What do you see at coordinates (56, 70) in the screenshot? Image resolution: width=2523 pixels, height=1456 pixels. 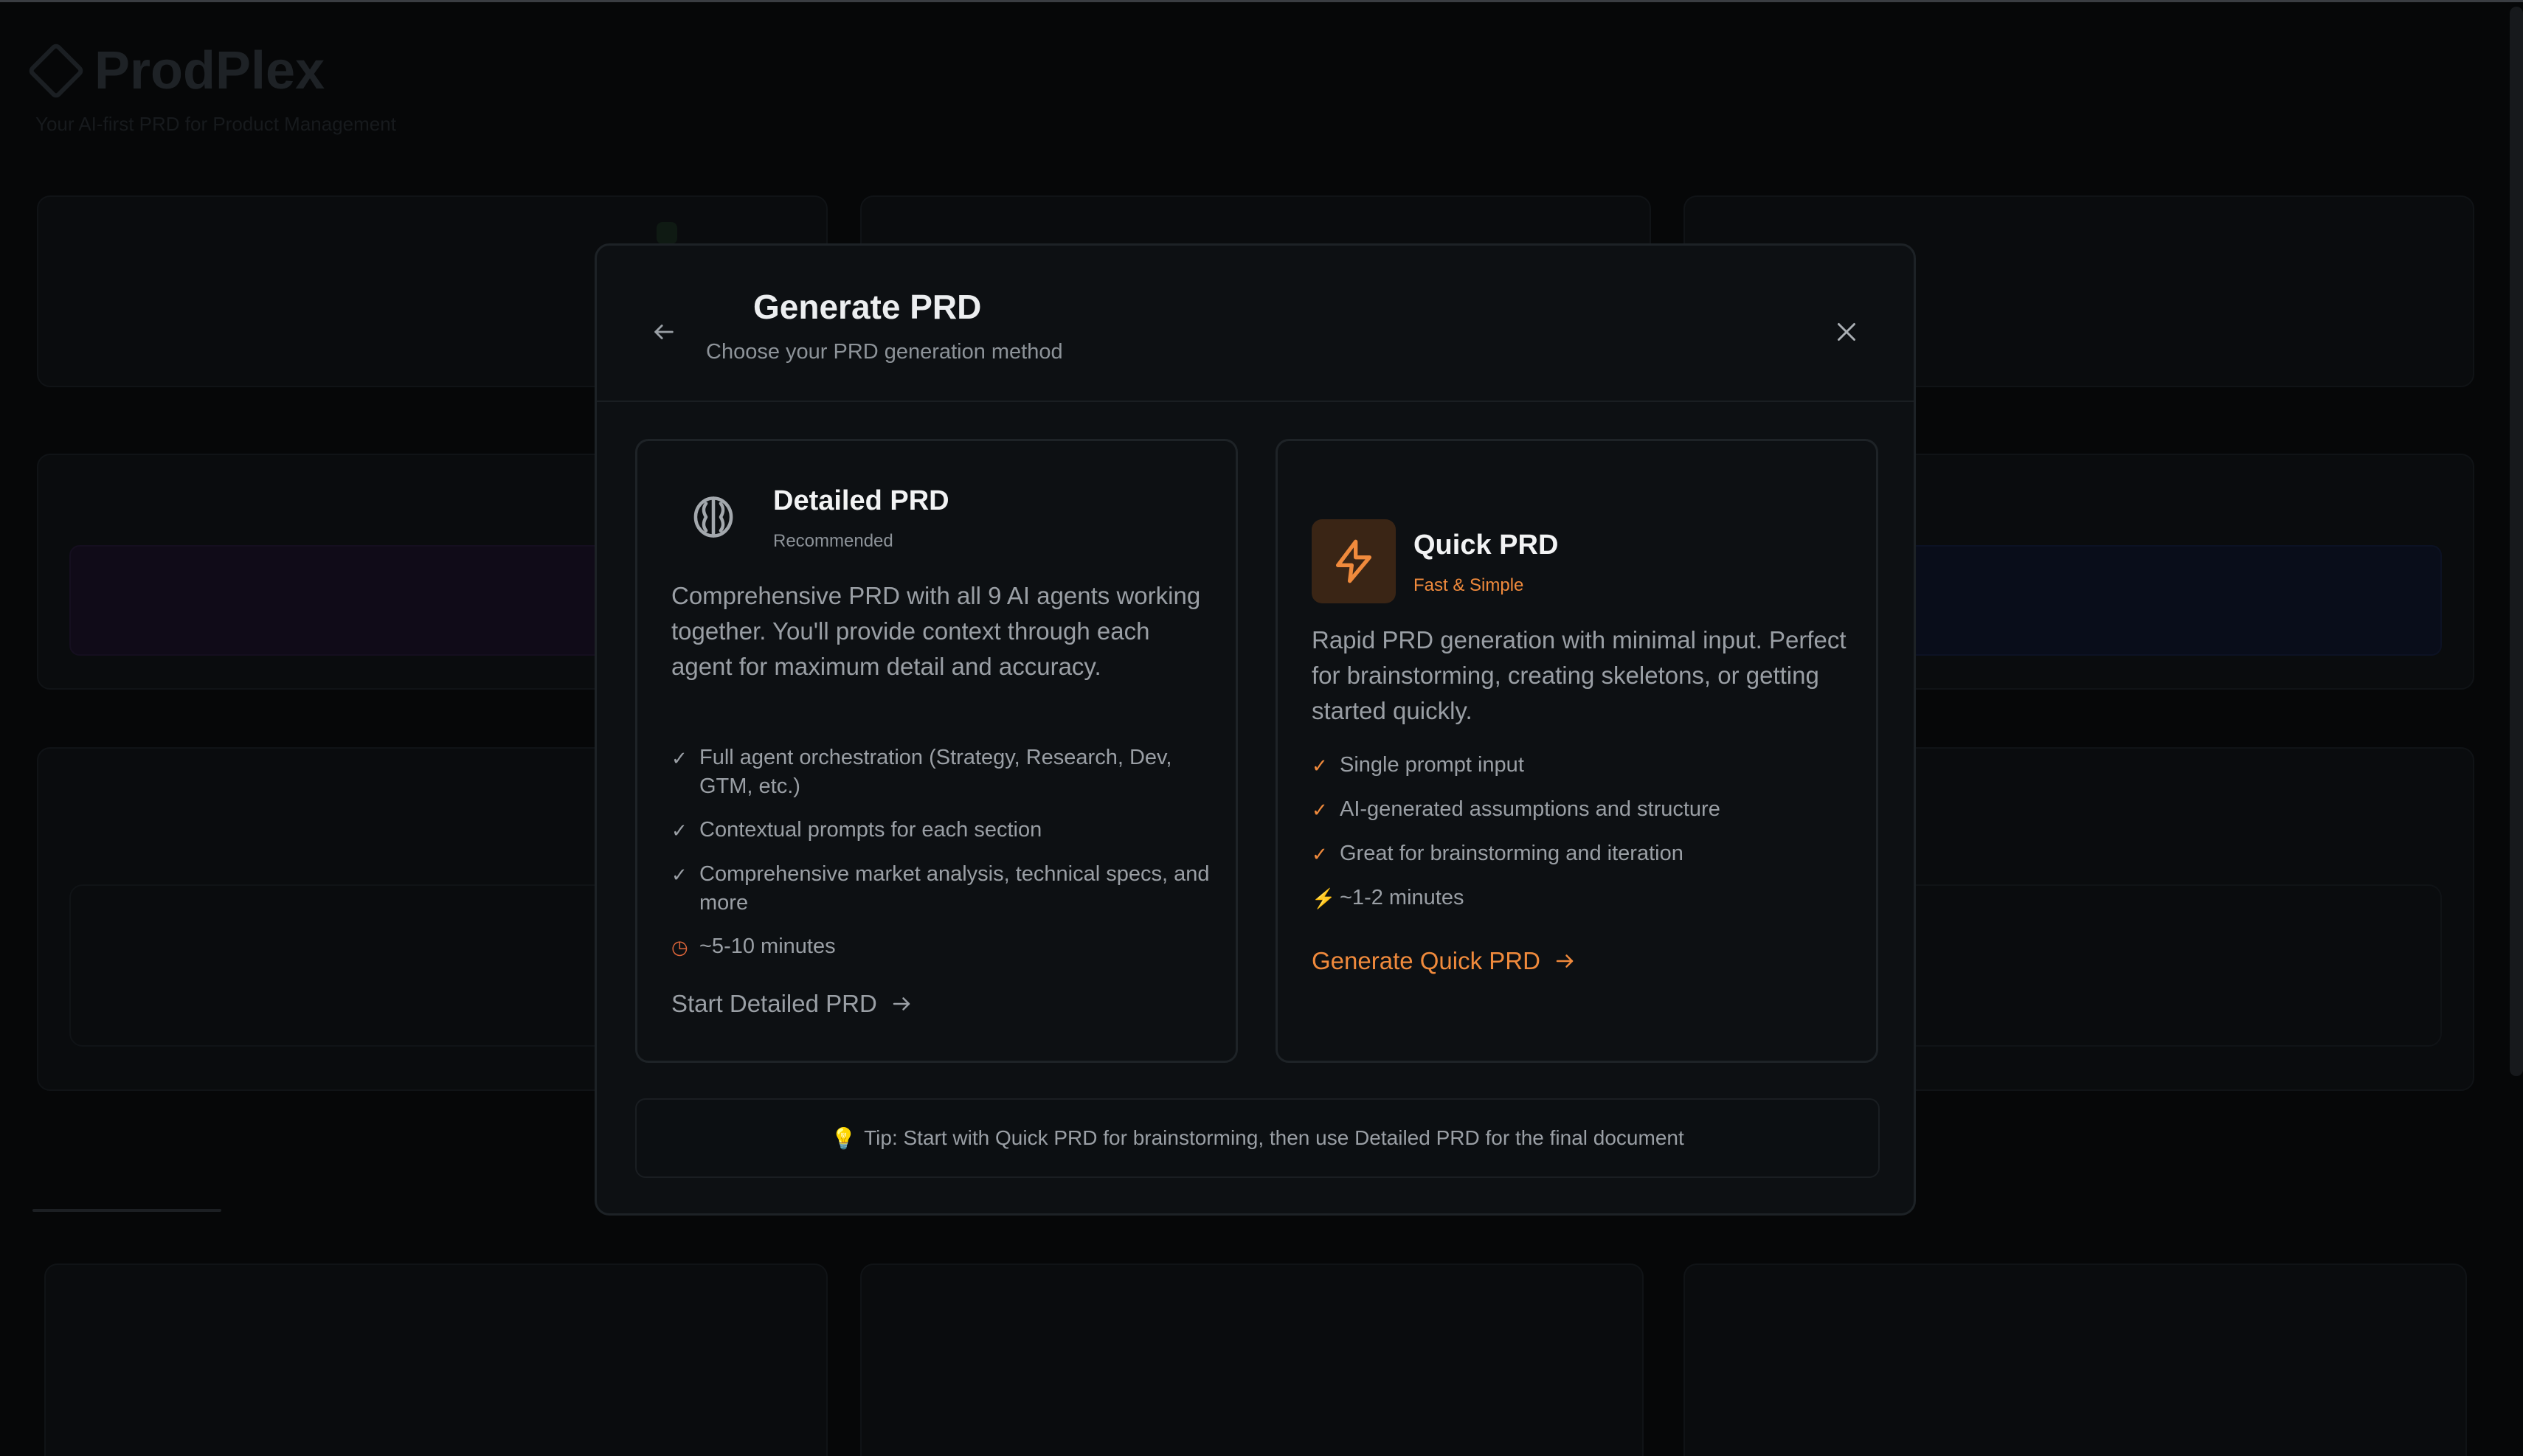 I see `logo-icon` at bounding box center [56, 70].